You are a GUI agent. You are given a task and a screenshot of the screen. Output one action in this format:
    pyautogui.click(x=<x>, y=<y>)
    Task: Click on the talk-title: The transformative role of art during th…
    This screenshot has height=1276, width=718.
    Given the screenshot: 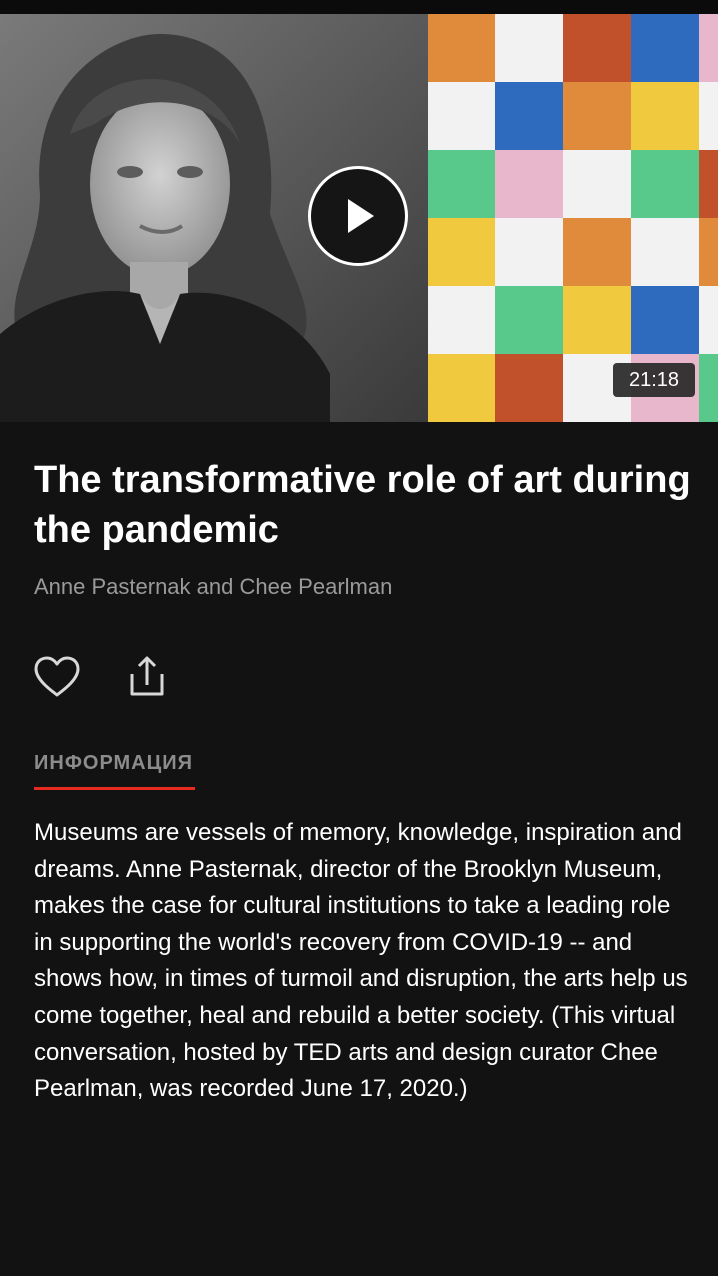 What is the action you would take?
    pyautogui.click(x=362, y=505)
    